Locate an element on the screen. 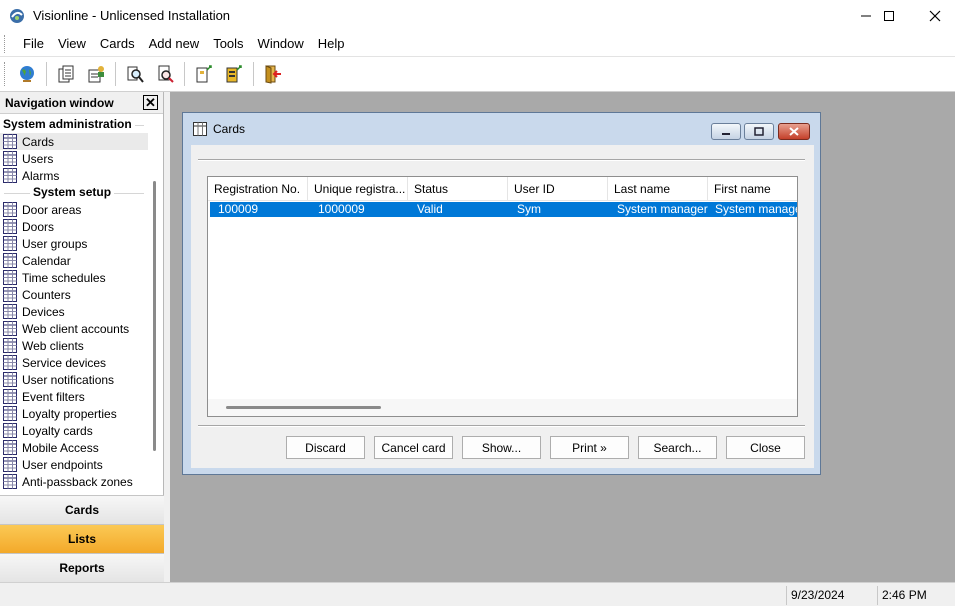 This screenshot has height=606, width=955. close-icon: ✕ is located at coordinates (150, 102).